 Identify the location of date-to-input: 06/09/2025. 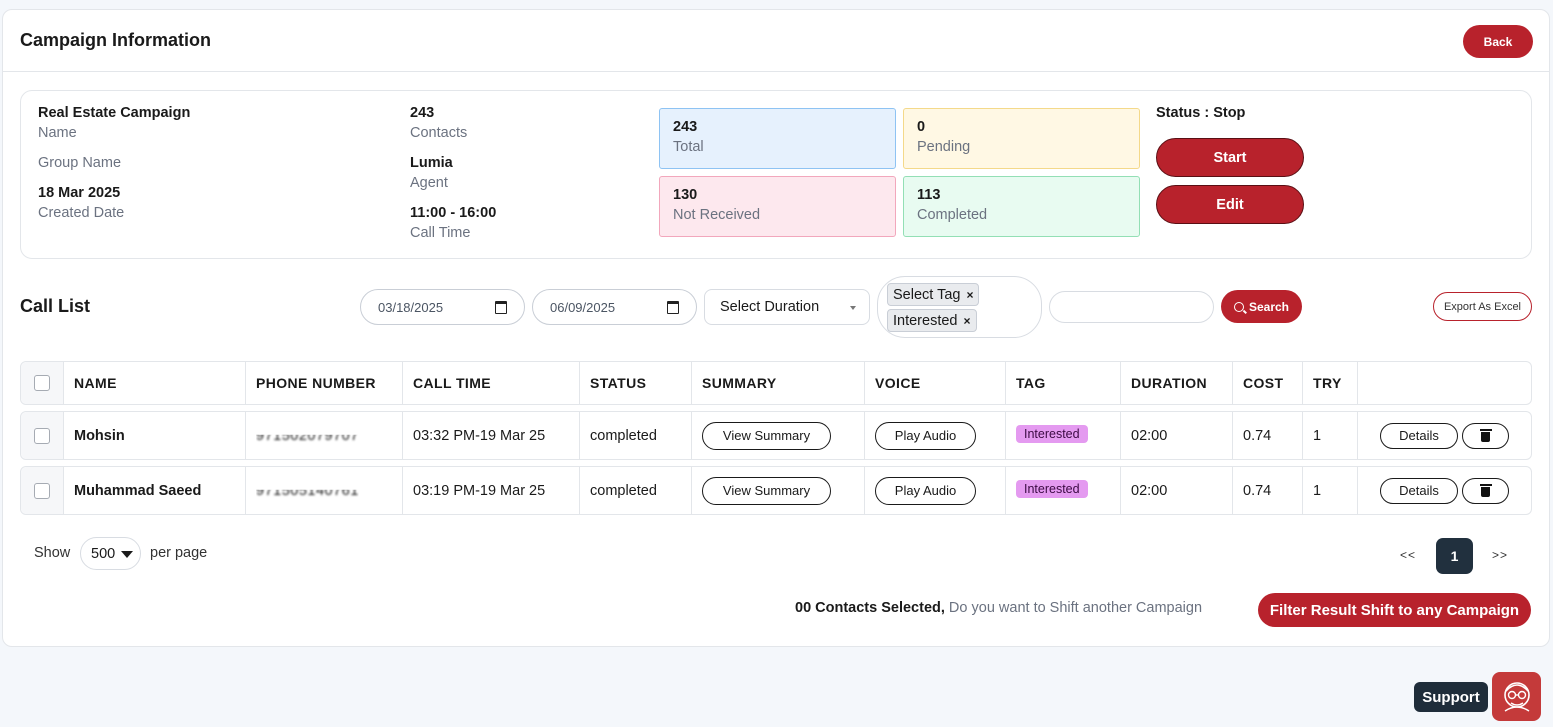
(614, 307).